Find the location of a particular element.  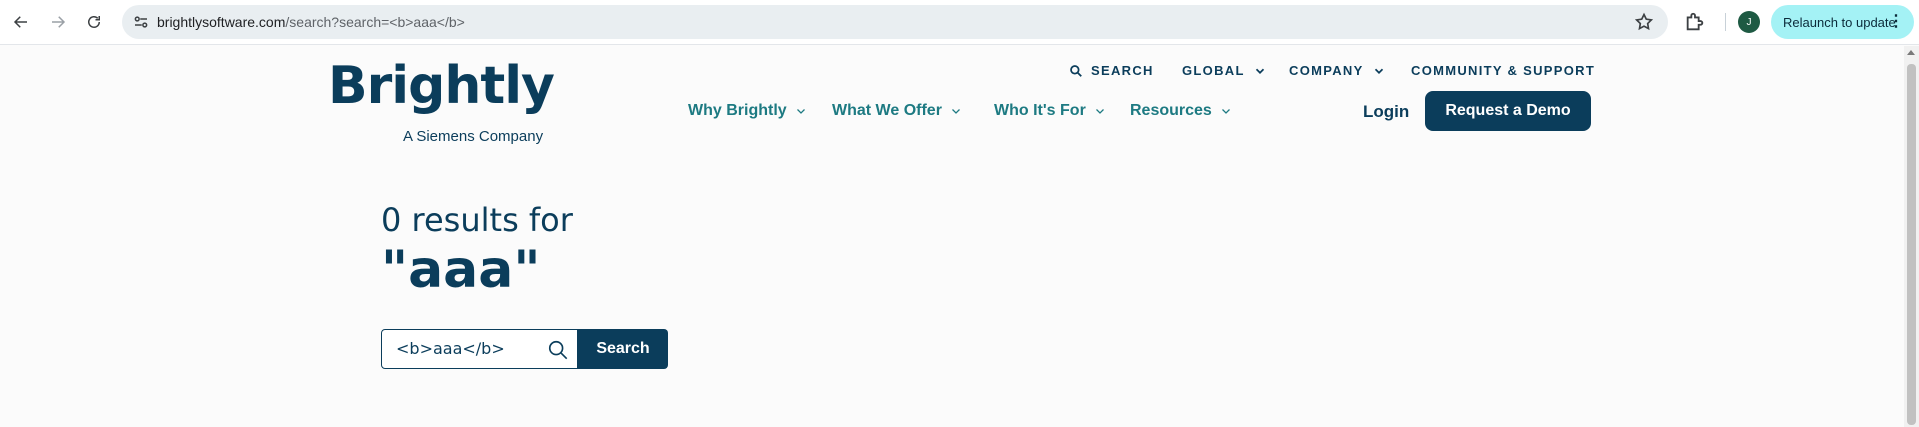

nav-who-its-for: Who It's For is located at coordinates (1050, 111).